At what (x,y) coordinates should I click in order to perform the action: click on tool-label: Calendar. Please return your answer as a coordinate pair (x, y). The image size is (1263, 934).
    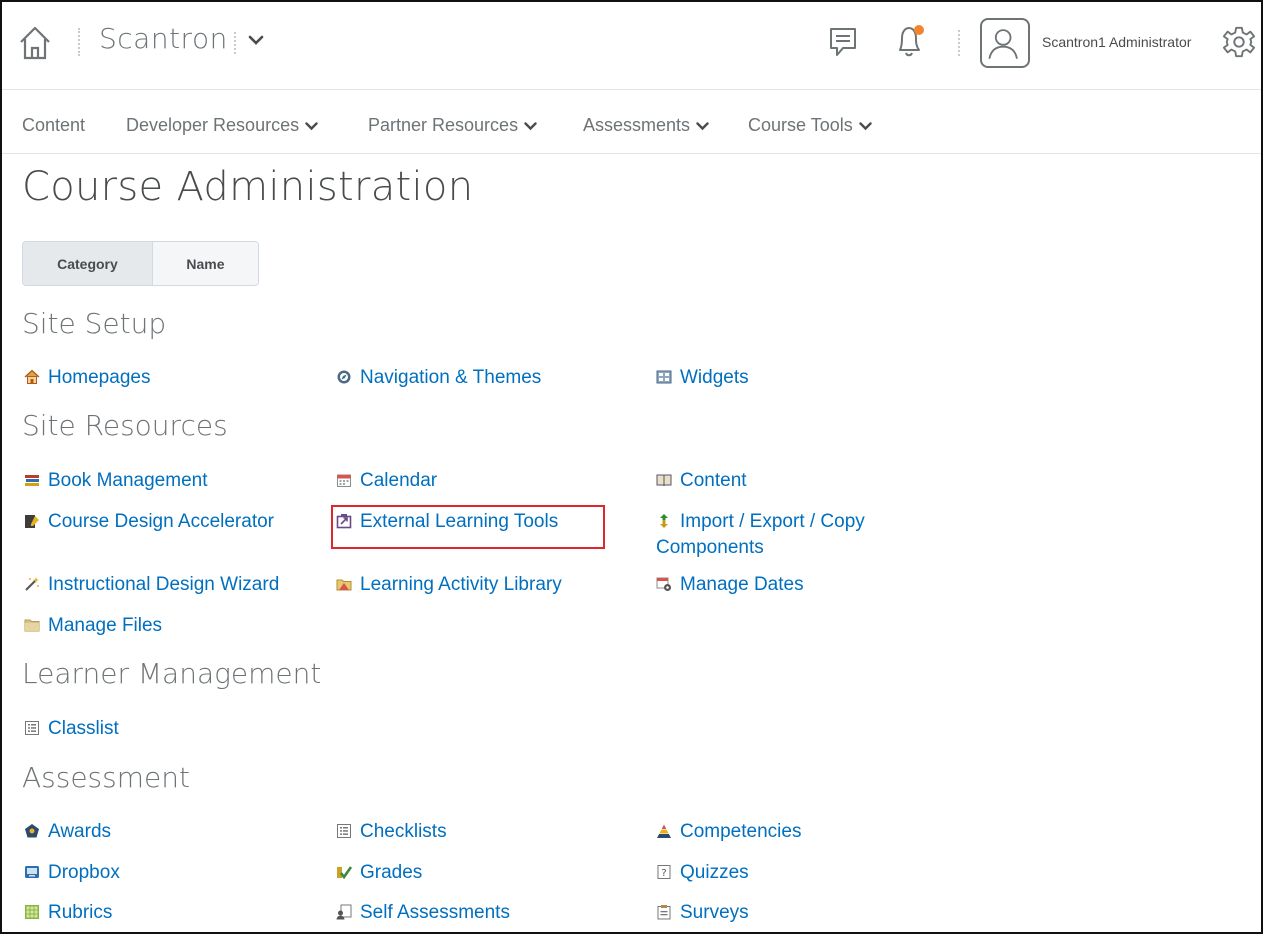
    Looking at the image, I should click on (399, 480).